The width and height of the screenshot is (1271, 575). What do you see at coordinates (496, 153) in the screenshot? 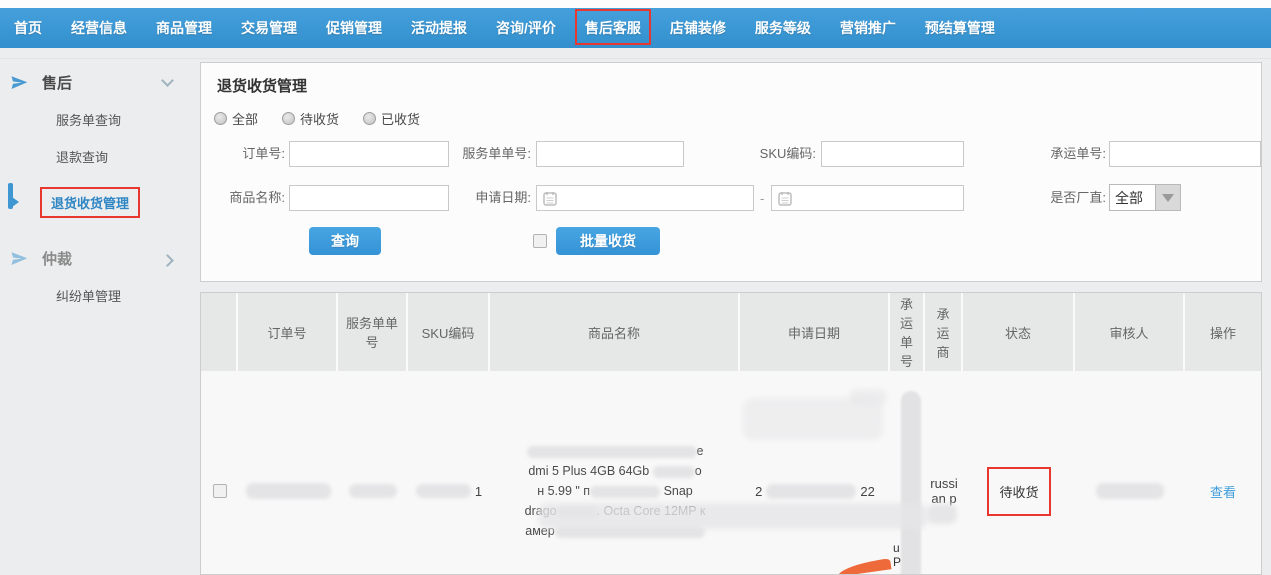
I see `service-no-label: 服务单单号:` at bounding box center [496, 153].